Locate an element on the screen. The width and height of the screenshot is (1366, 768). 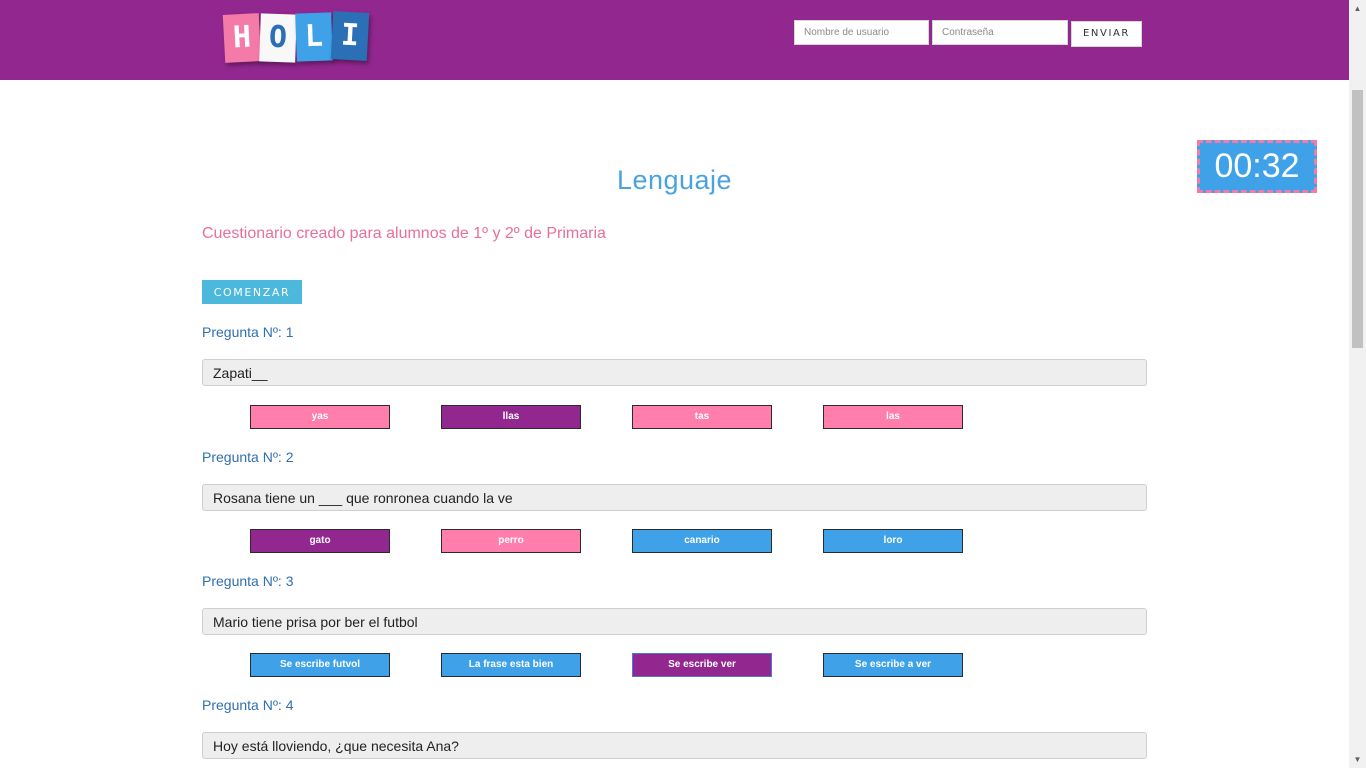
username-input is located at coordinates (861, 32).